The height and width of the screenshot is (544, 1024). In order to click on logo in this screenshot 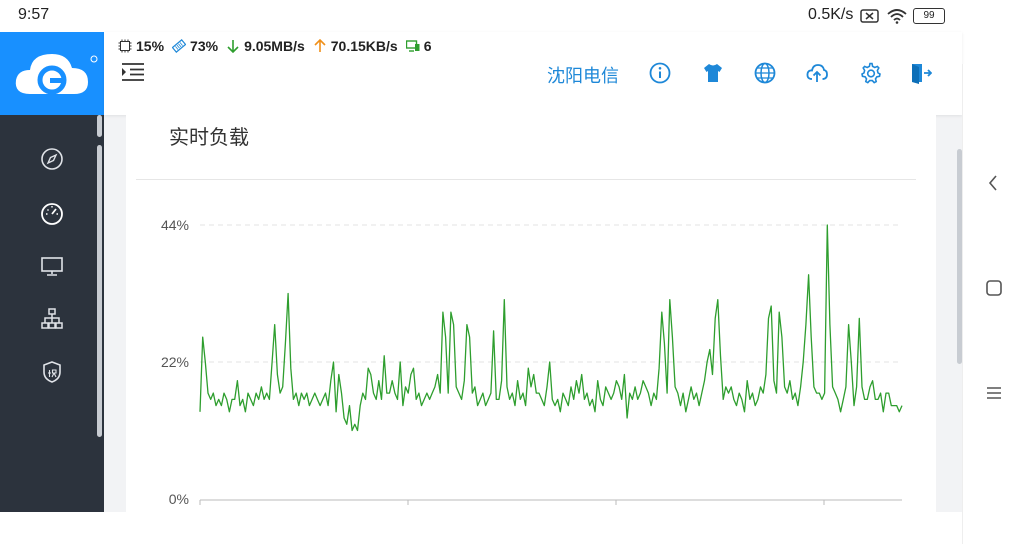, I will do `click(52, 73)`.